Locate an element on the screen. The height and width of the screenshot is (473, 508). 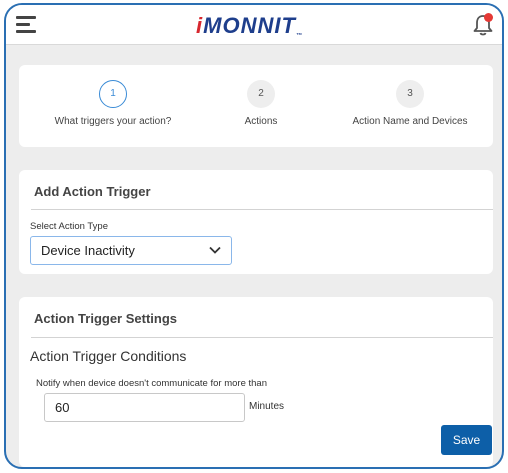
step-1-label: What triggers your action? is located at coordinates (113, 121).